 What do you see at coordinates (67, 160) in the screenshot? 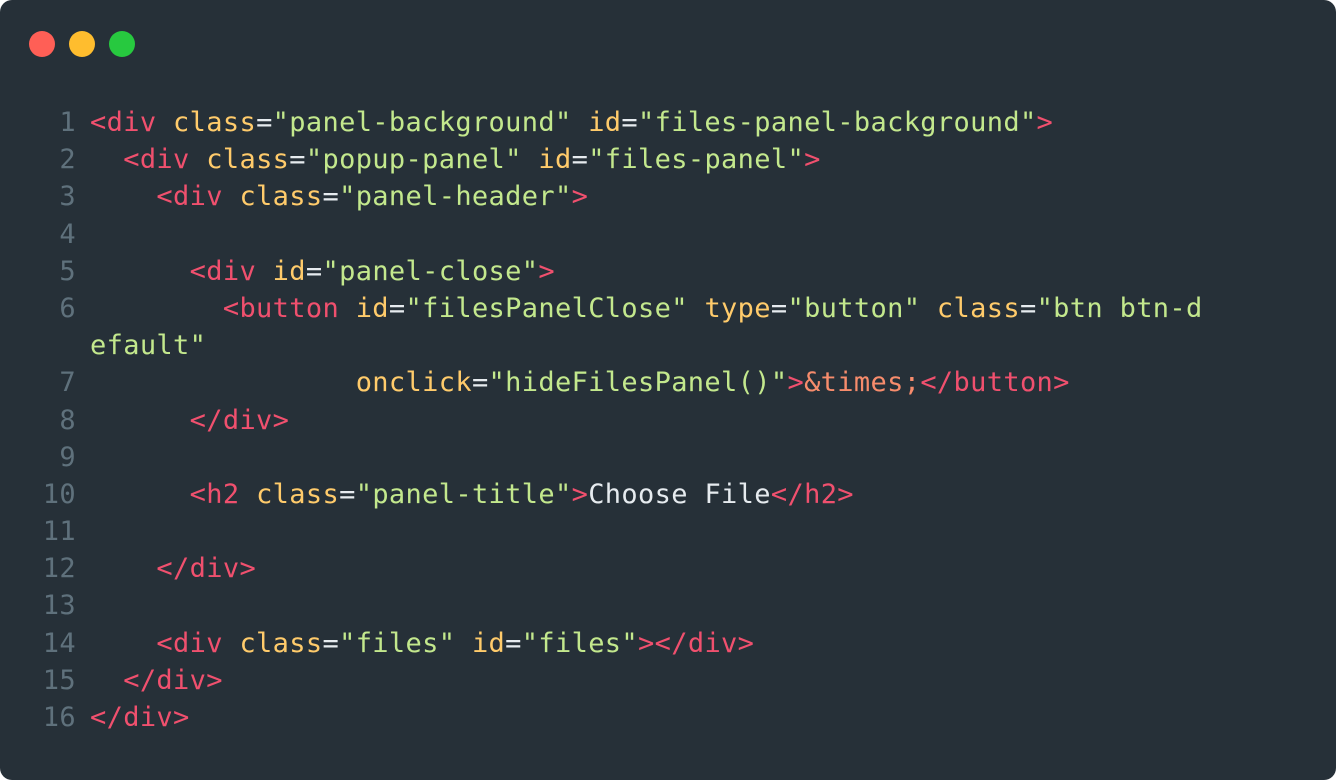
I see `line-number: 2` at bounding box center [67, 160].